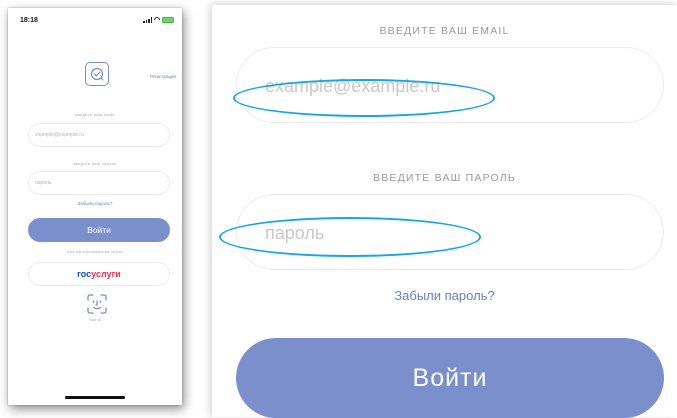 The width and height of the screenshot is (677, 418). Describe the element at coordinates (147, 20) in the screenshot. I see `signal-icon` at that location.